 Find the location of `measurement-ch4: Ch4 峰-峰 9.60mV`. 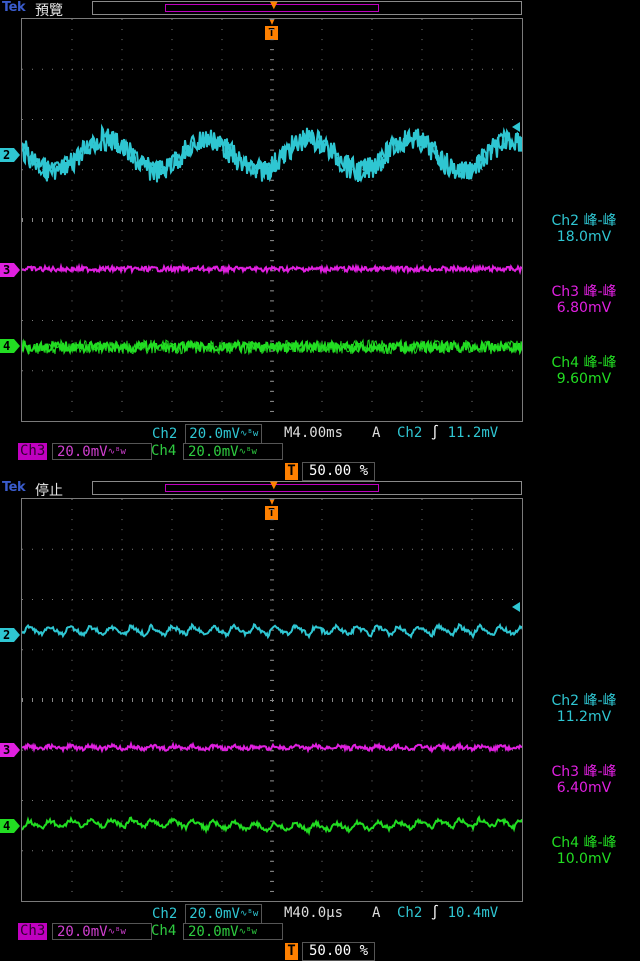

measurement-ch4: Ch4 峰-峰 9.60mV is located at coordinates (584, 371).